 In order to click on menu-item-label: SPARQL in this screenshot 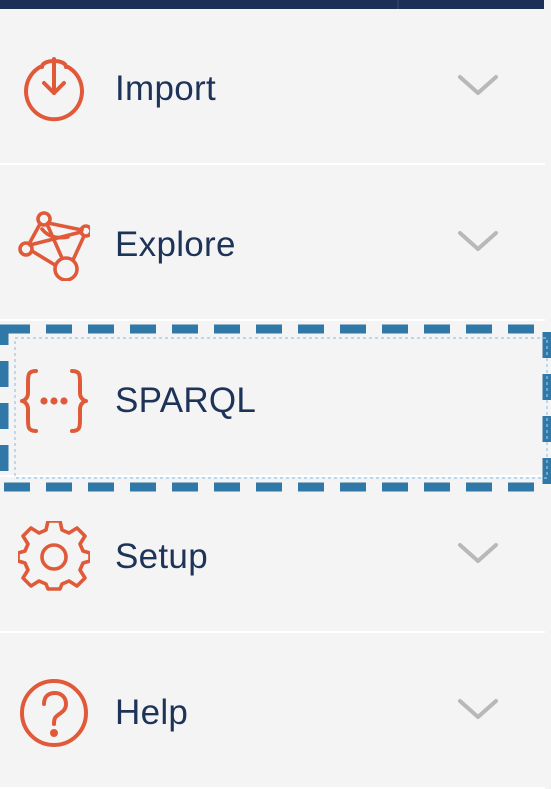, I will do `click(186, 400)`.